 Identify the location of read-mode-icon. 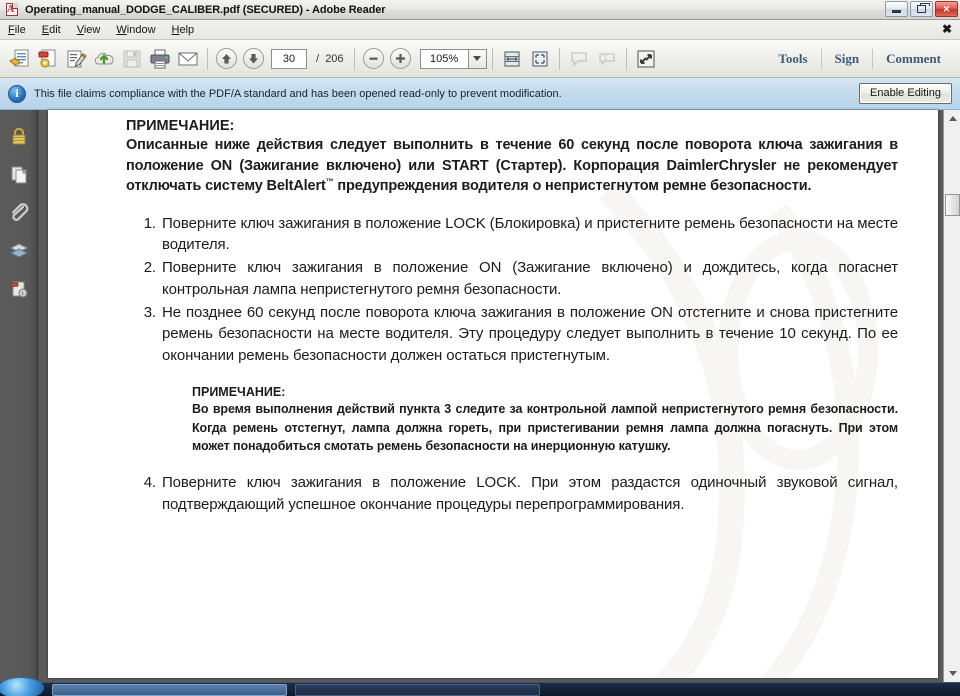
(646, 59).